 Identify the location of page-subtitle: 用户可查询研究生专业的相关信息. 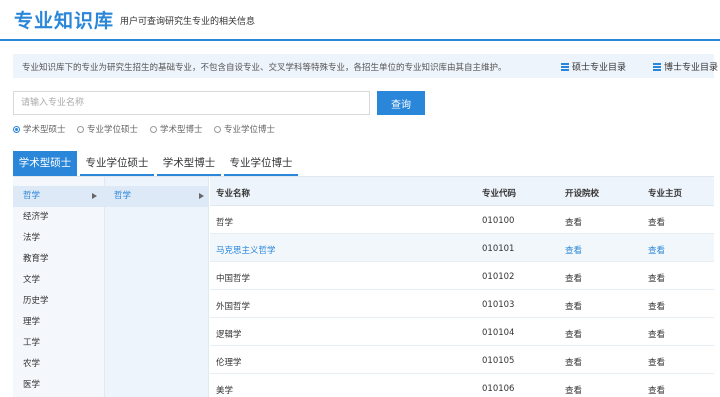
(188, 22).